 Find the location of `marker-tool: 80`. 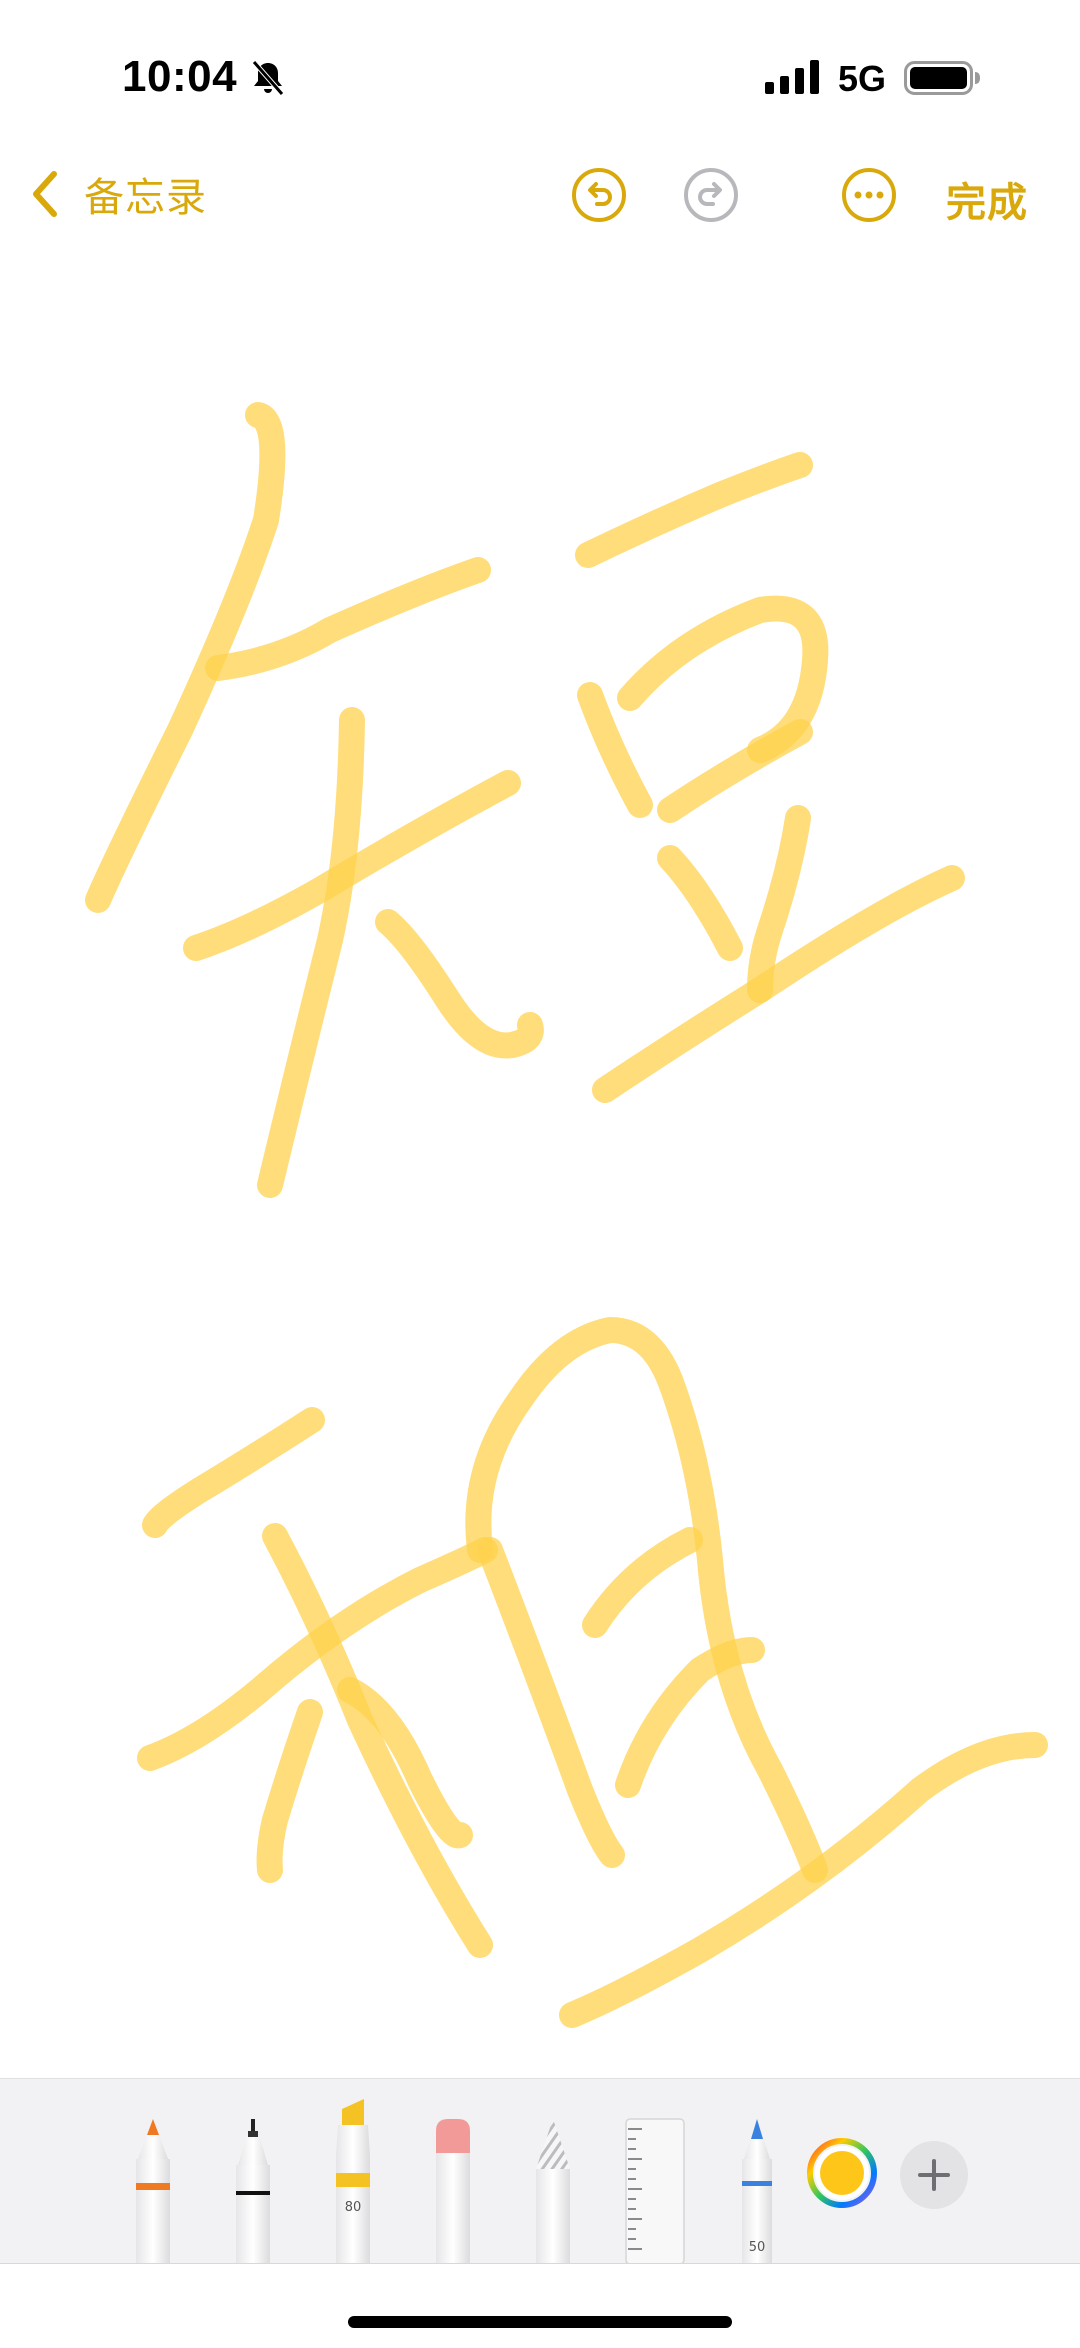

marker-tool: 80 is located at coordinates (353, 2180).